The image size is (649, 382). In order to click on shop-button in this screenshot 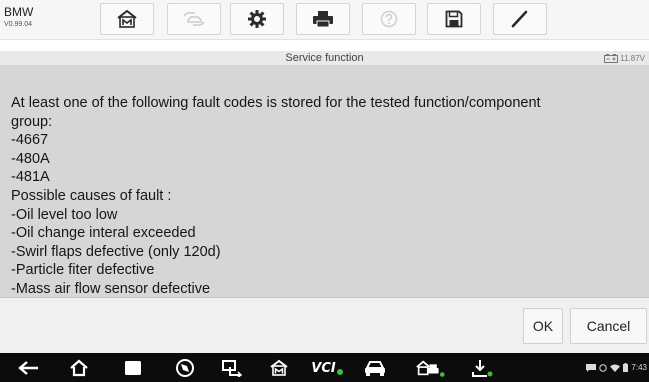, I will do `click(430, 368)`.